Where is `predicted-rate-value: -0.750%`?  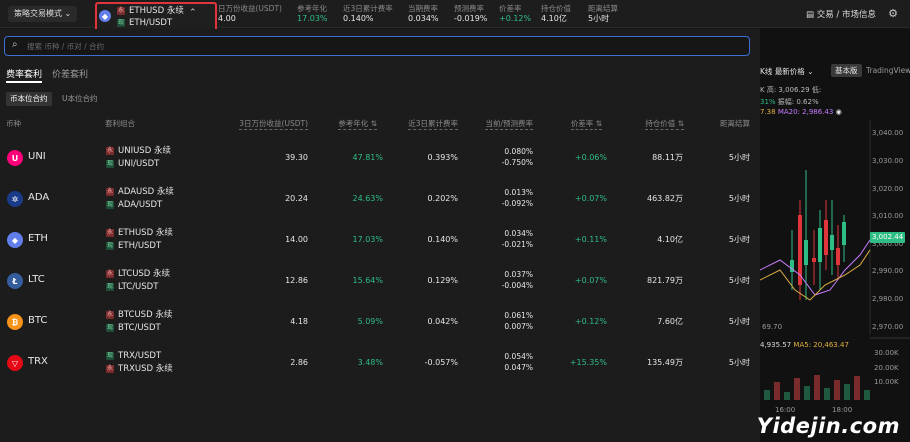
predicted-rate-value: -0.750% is located at coordinates (517, 162).